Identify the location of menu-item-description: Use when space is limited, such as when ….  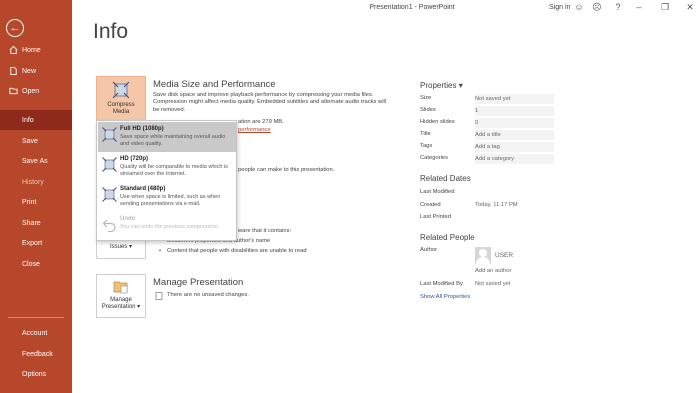
(170, 200).